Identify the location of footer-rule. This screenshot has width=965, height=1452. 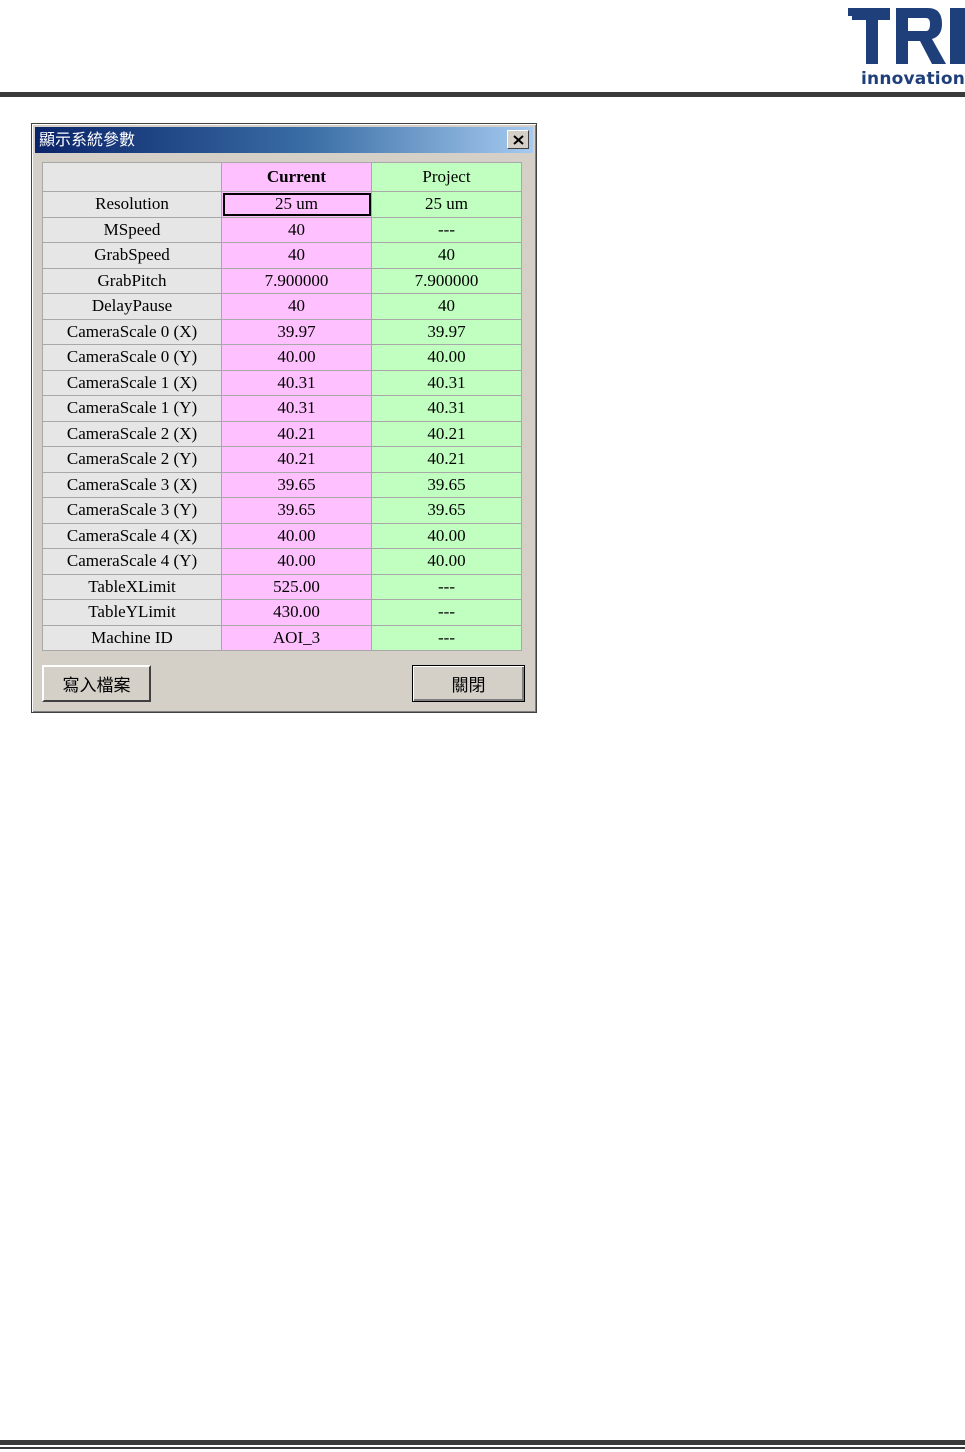
(482, 1442).